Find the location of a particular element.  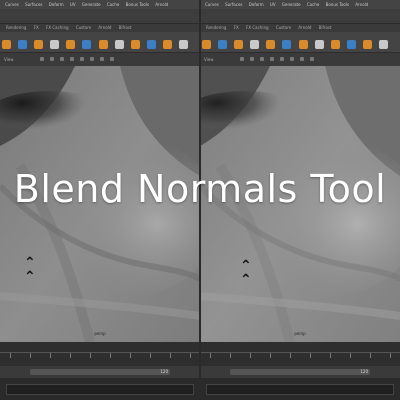

camera-label: persp is located at coordinates (300, 333).